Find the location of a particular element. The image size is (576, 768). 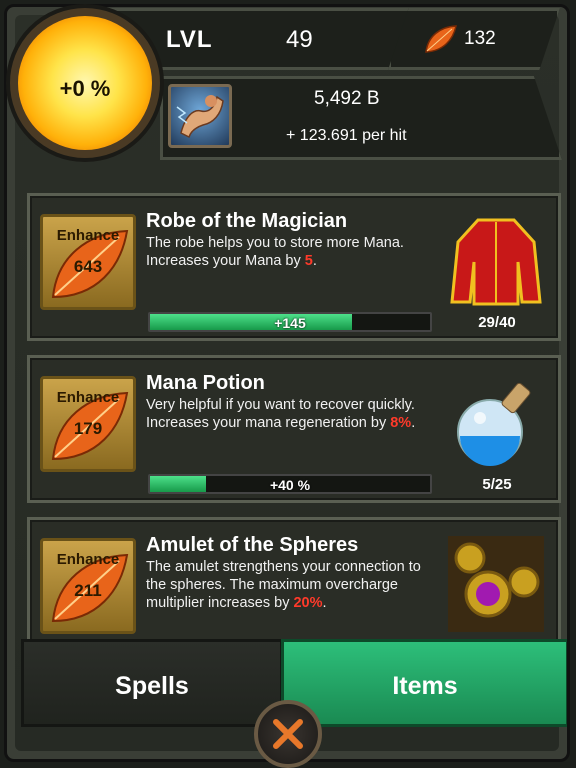

level-label: LVL is located at coordinates (189, 39).